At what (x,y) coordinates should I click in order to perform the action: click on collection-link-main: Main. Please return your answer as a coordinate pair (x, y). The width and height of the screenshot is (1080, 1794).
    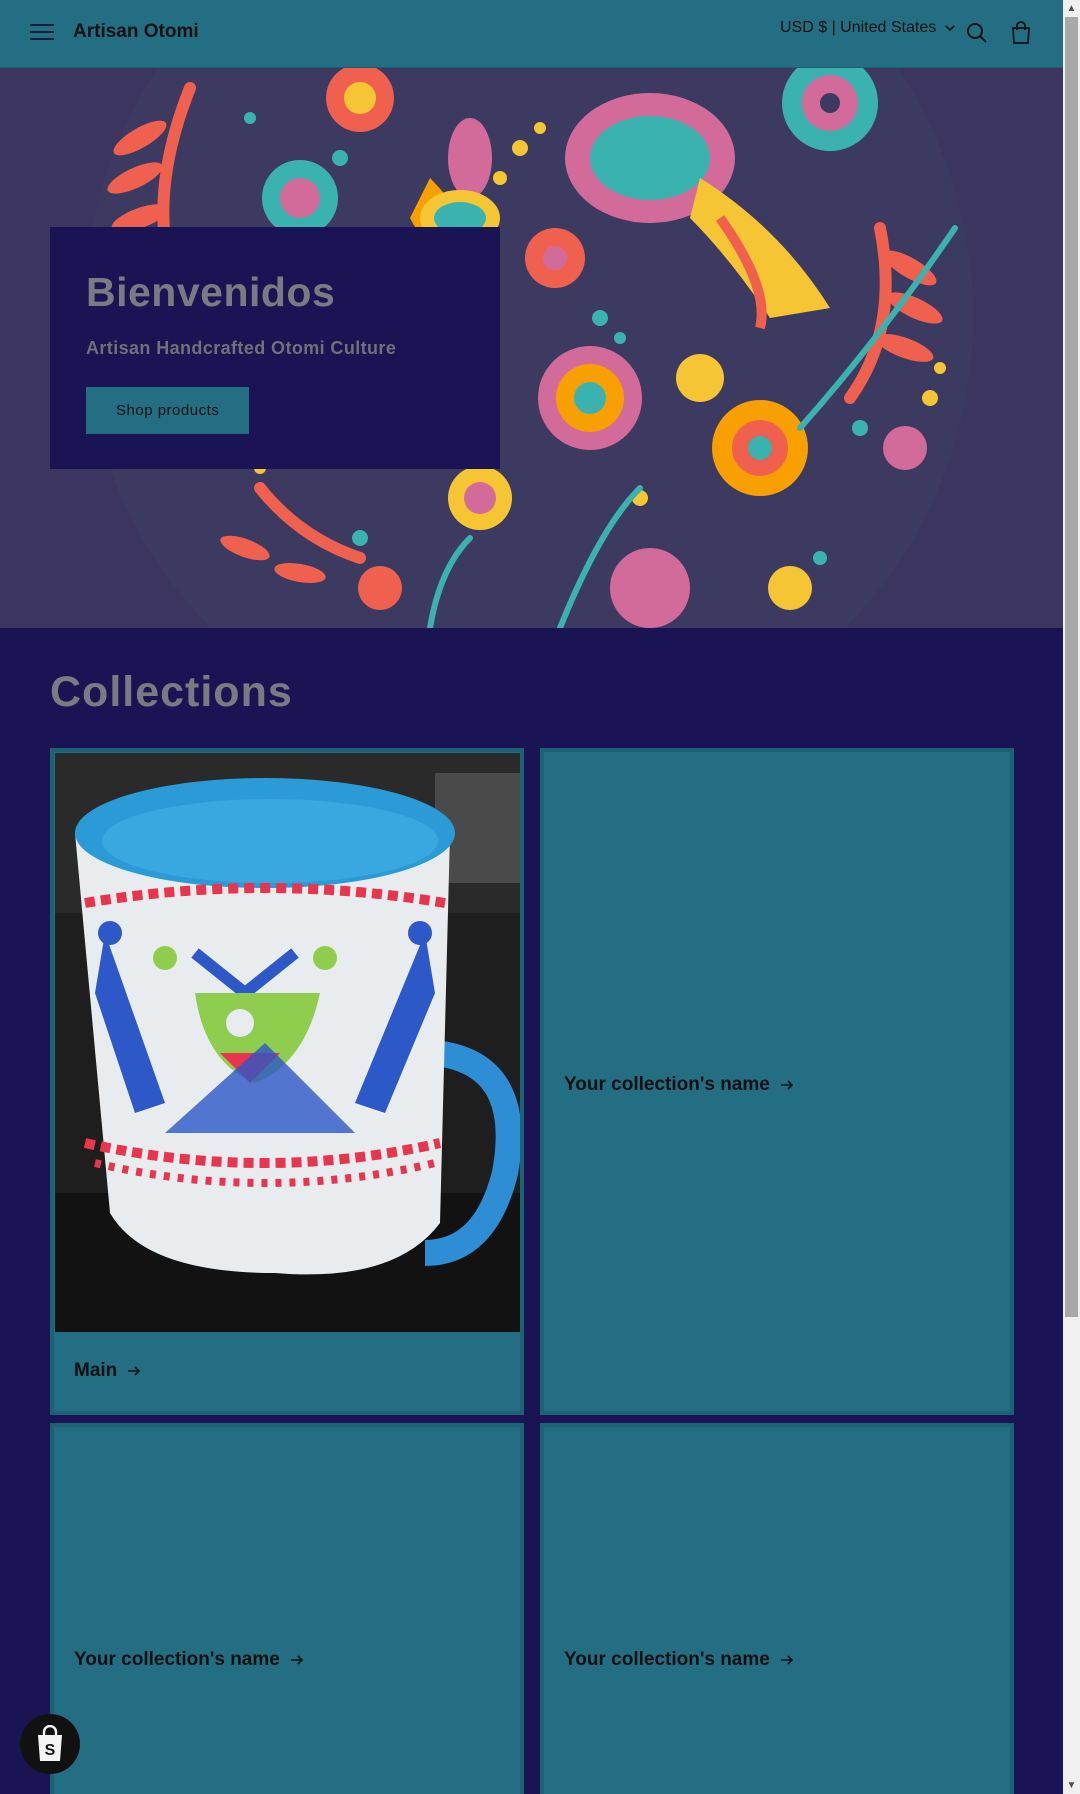
    Looking at the image, I should click on (107, 1371).